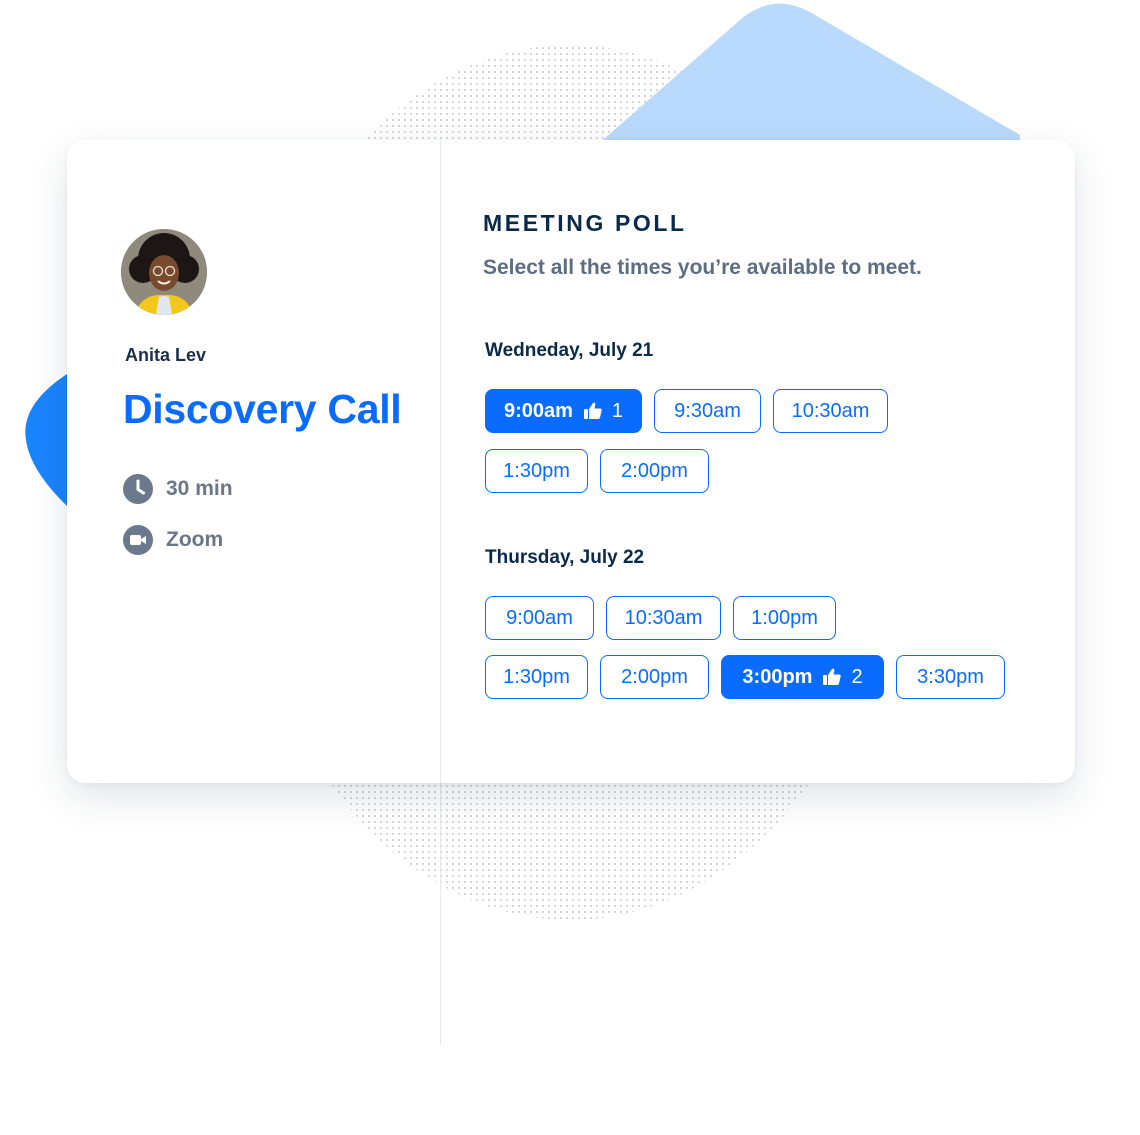  I want to click on time-slot-row: 9:00am 10:30am 1:00pm, so click(660, 618).